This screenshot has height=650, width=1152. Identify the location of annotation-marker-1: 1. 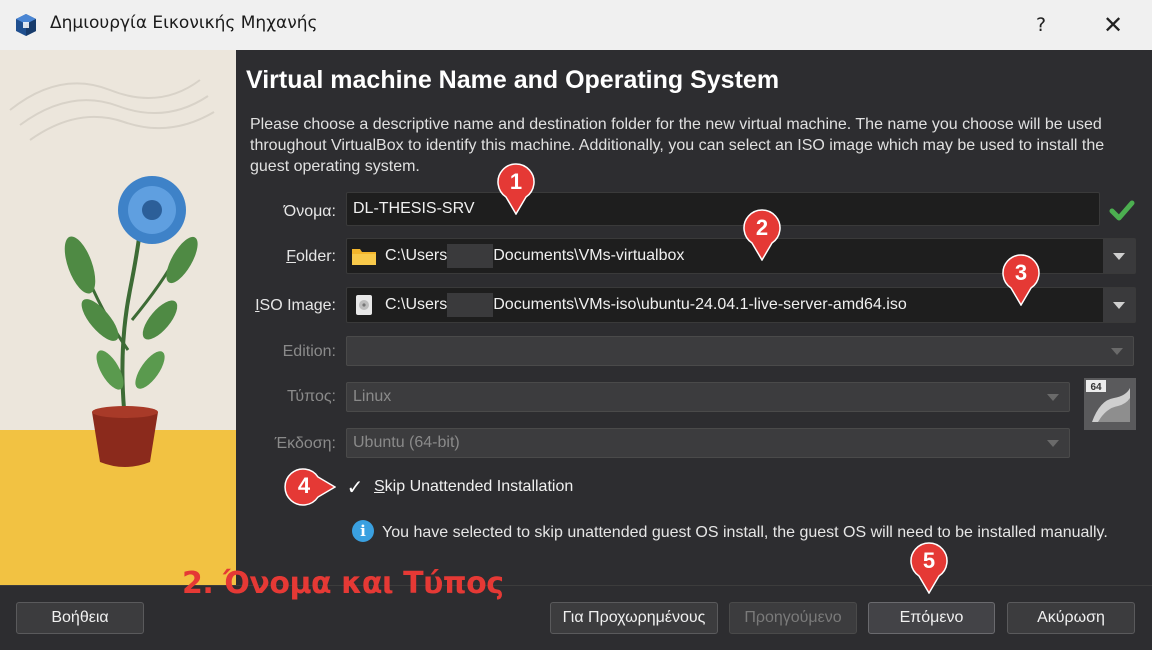
(516, 189).